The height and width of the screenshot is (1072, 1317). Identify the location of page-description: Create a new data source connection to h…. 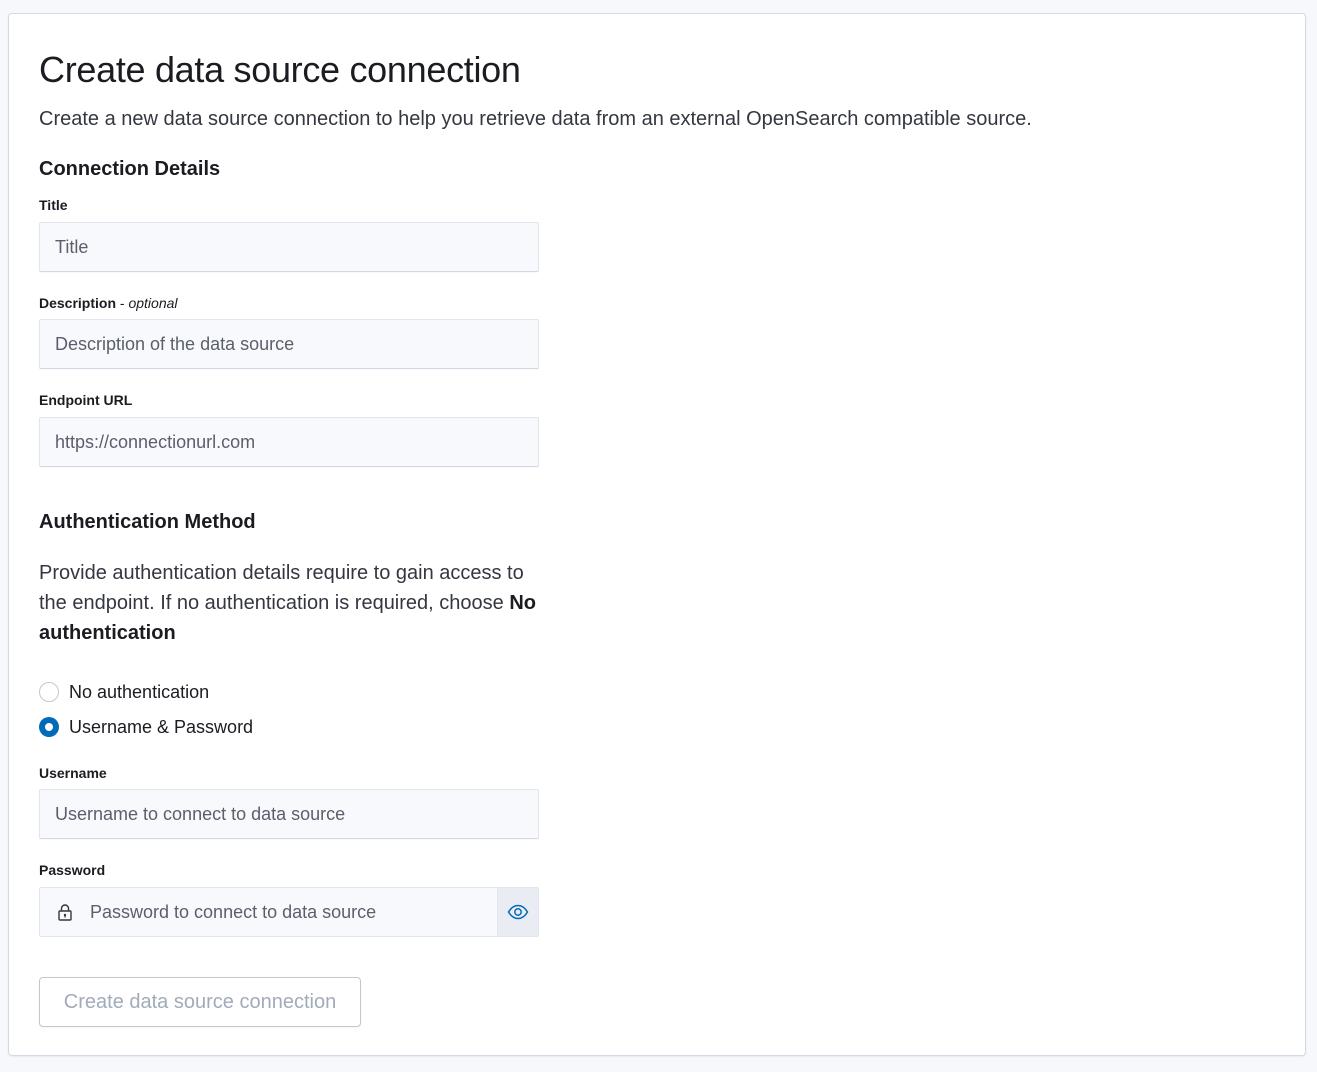
(535, 119).